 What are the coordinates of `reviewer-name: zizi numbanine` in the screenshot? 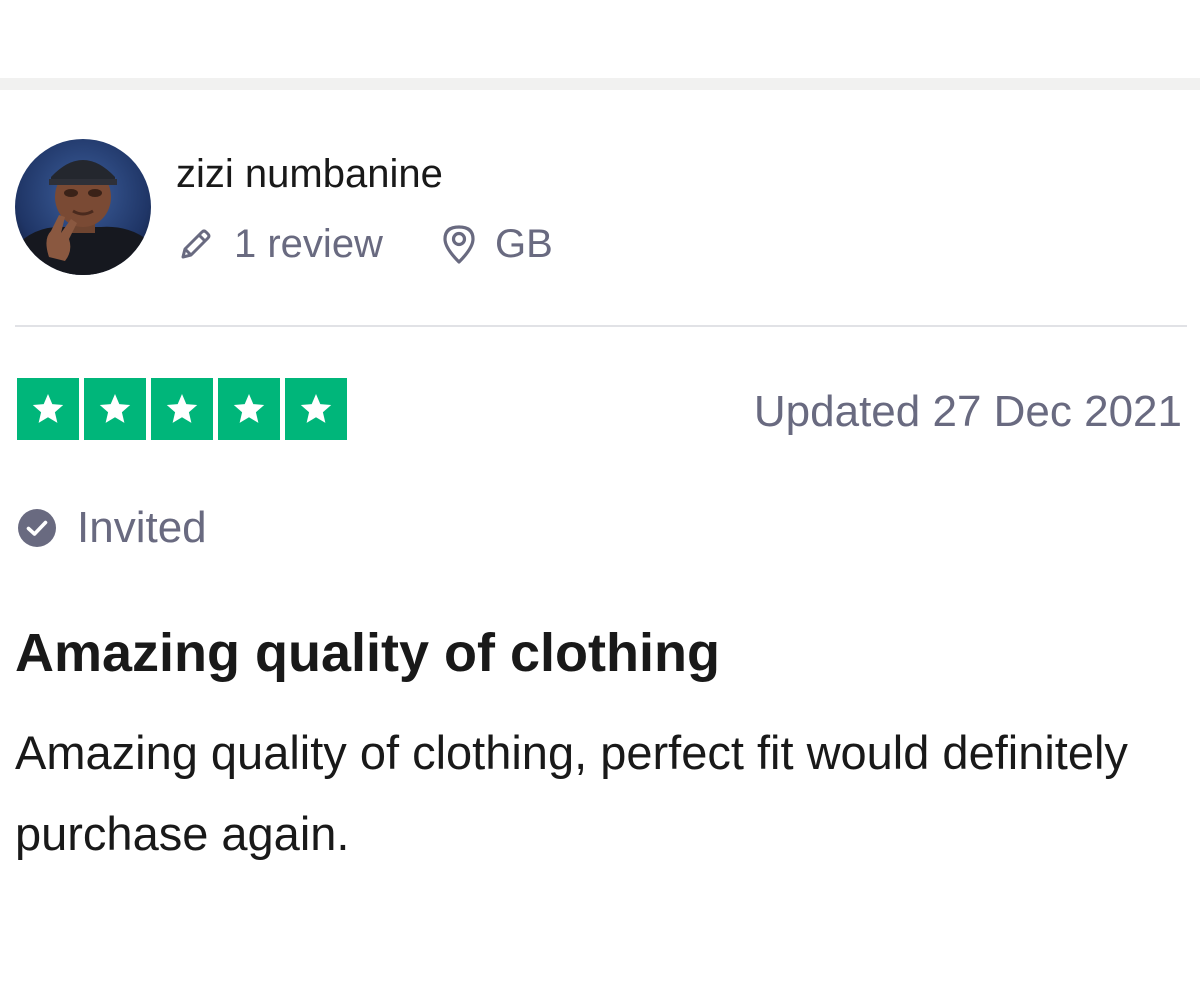 It's located at (309, 174).